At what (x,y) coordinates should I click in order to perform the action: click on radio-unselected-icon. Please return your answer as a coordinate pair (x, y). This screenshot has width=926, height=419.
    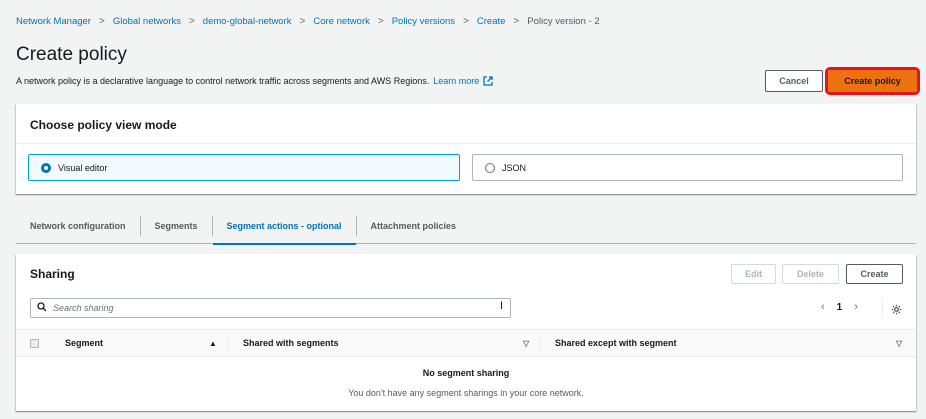
    Looking at the image, I should click on (490, 167).